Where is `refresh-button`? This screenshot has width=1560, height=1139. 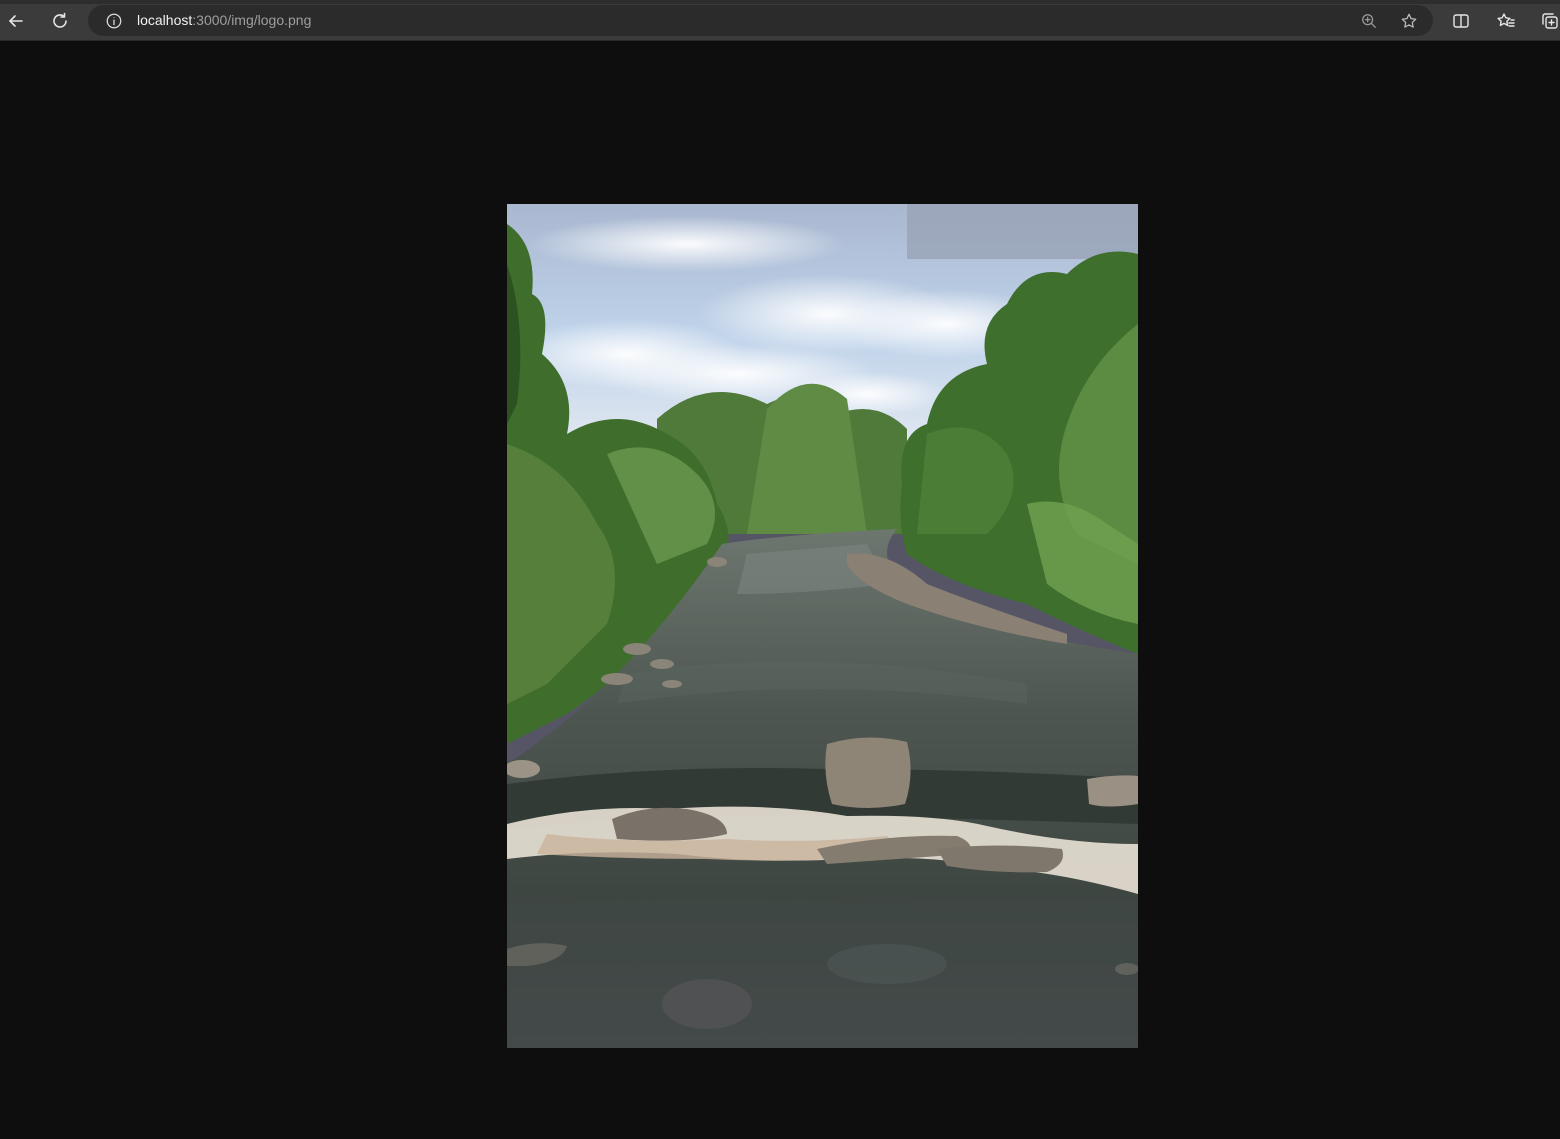 refresh-button is located at coordinates (60, 21).